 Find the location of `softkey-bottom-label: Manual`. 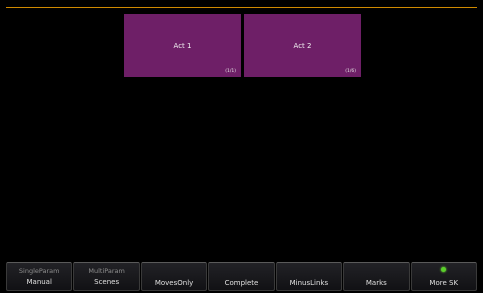

softkey-bottom-label: Manual is located at coordinates (39, 282).